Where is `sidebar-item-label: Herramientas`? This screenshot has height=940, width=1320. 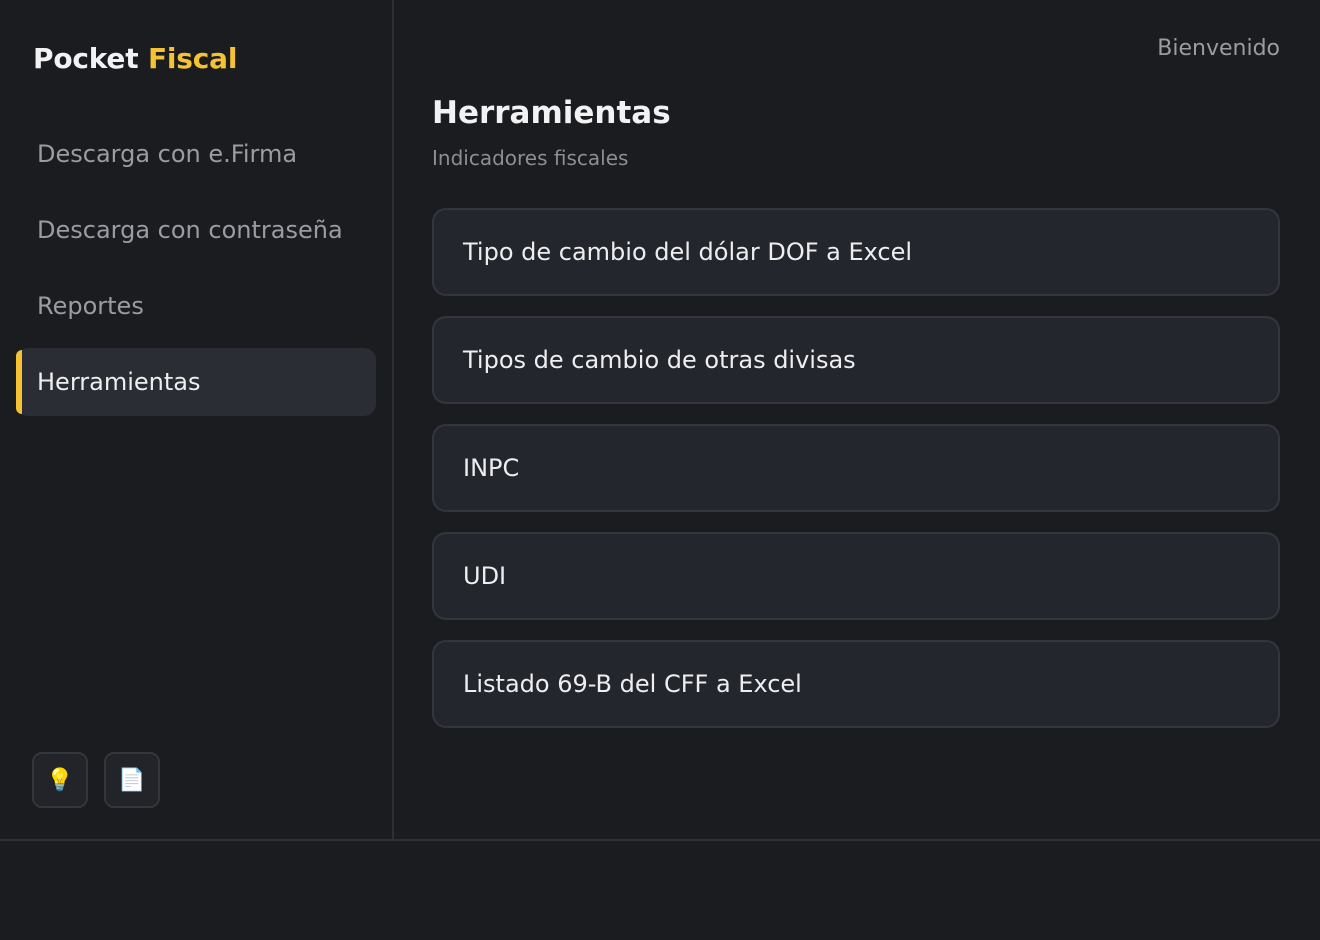
sidebar-item-label: Herramientas is located at coordinates (119, 382).